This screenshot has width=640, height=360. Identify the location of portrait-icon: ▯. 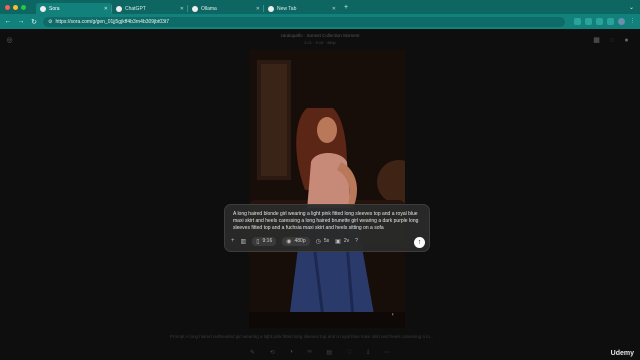
(258, 241).